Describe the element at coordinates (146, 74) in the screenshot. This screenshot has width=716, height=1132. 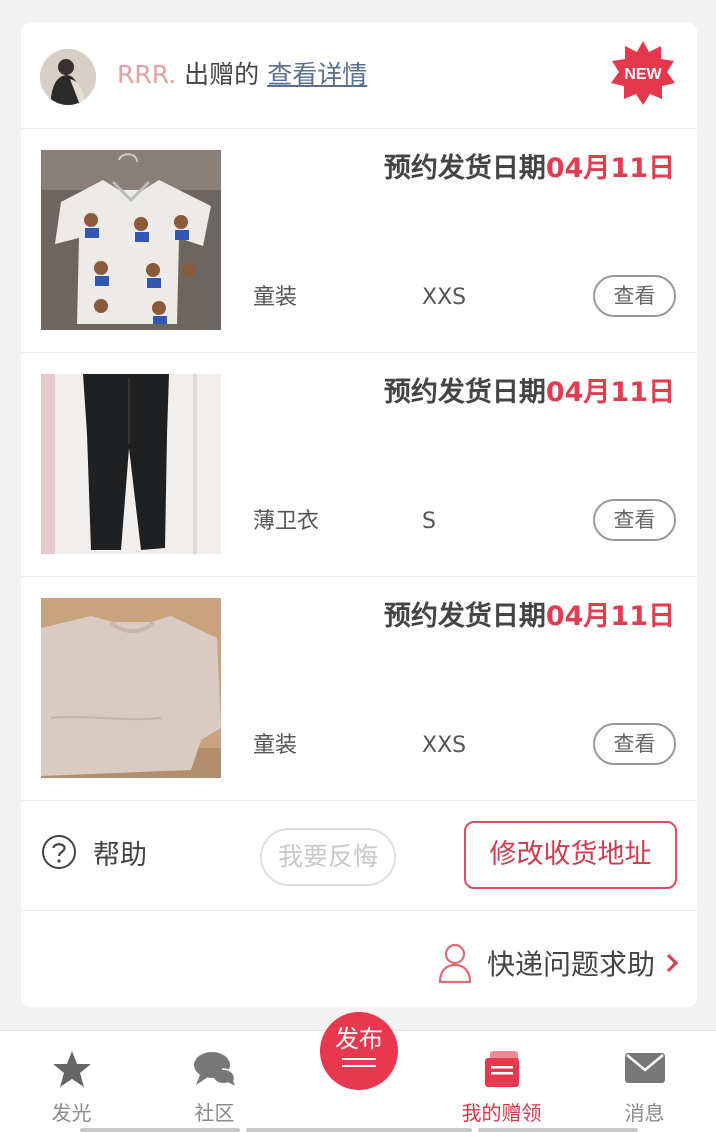
I see `username: RRR.` at that location.